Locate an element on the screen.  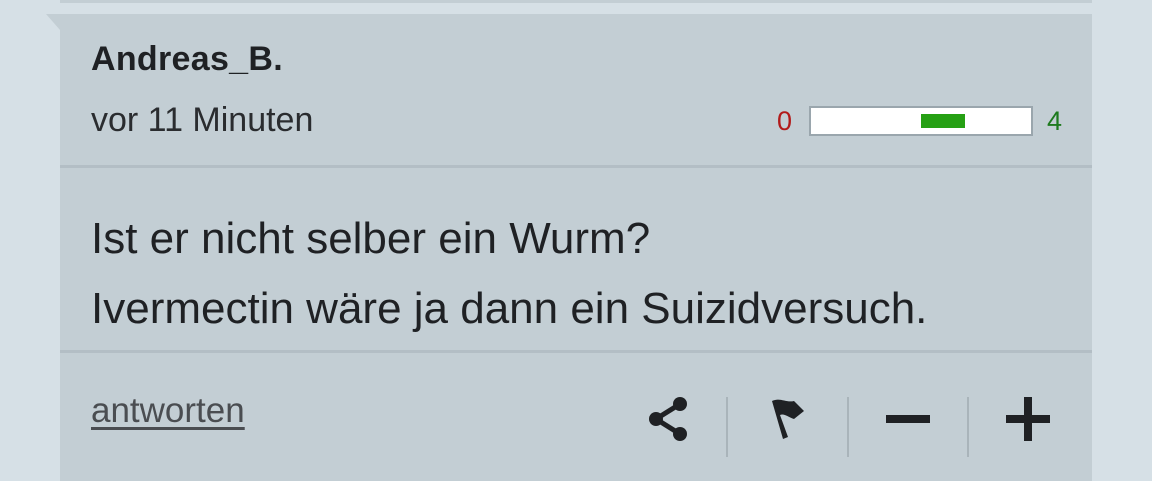
downvote-button is located at coordinates (908, 419).